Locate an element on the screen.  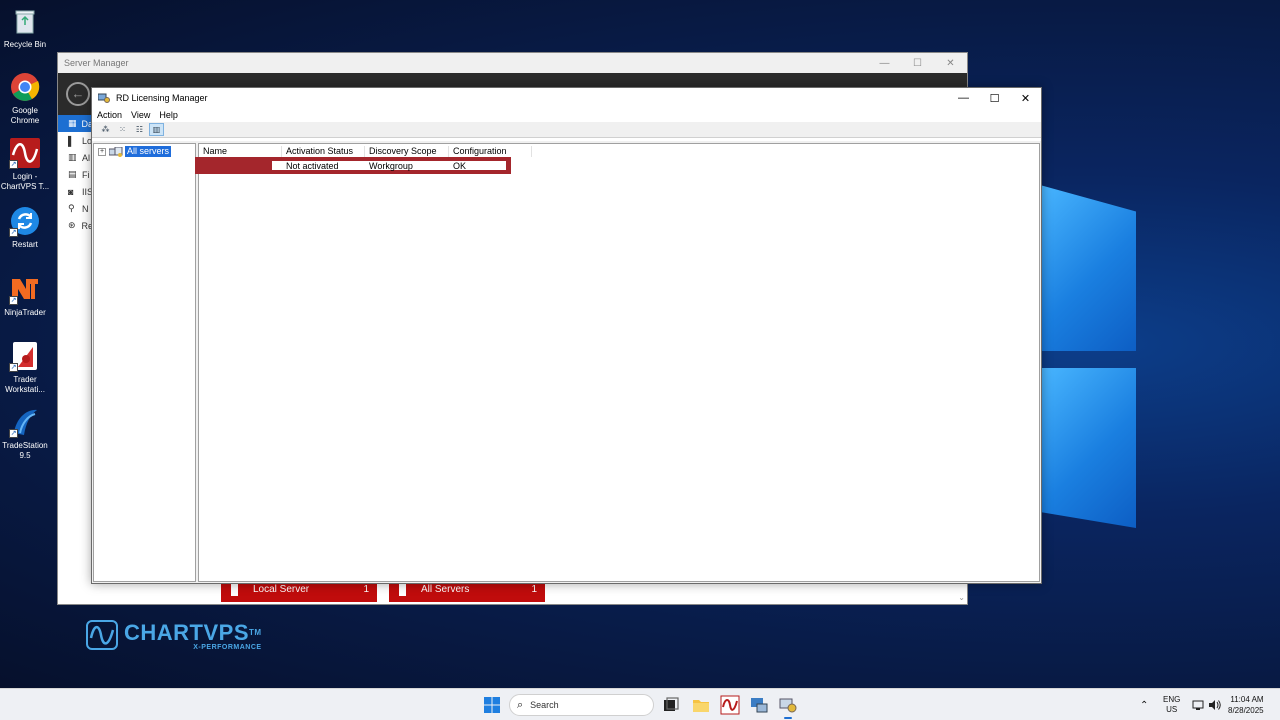
desktop-icon-google-chrome: Google Chrome is located at coordinates (25, 98).